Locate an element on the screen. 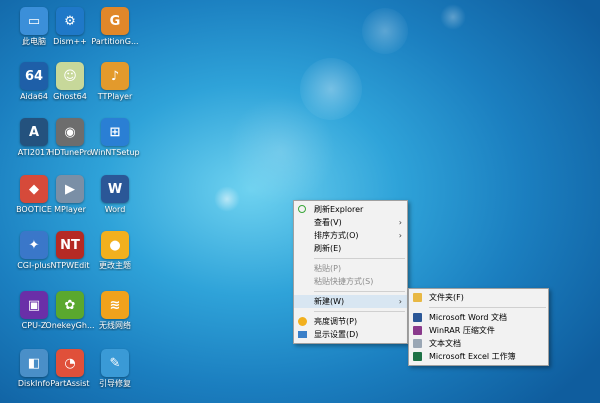  new-submenu-item: Microsoft Excel 工作簿 is located at coordinates (478, 356).